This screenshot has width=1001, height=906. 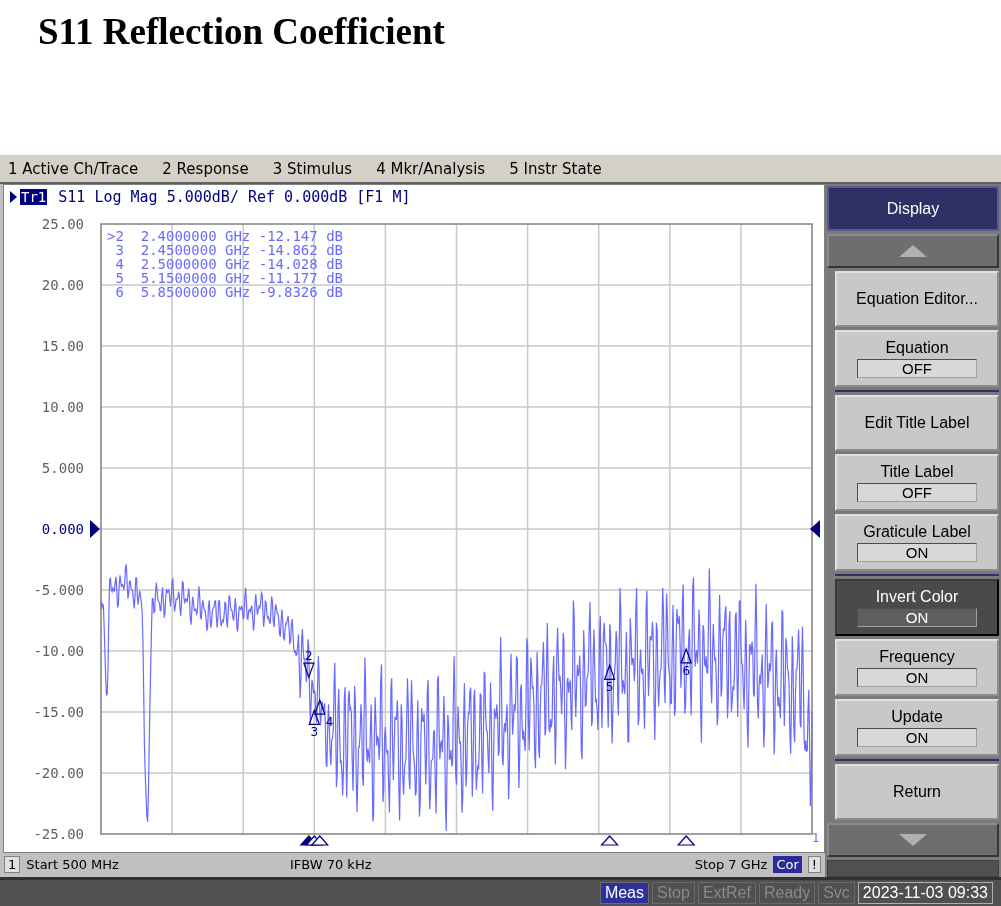 I want to click on axis-label: -5.000, so click(x=58, y=590).